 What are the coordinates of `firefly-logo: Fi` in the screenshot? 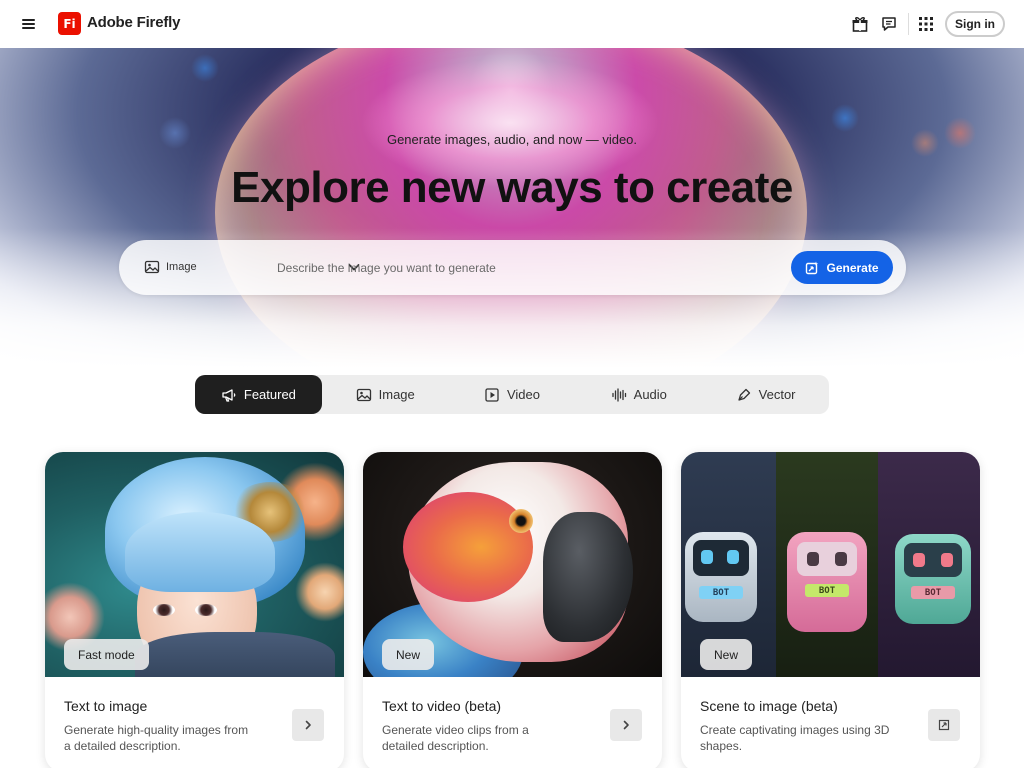 It's located at (69, 23).